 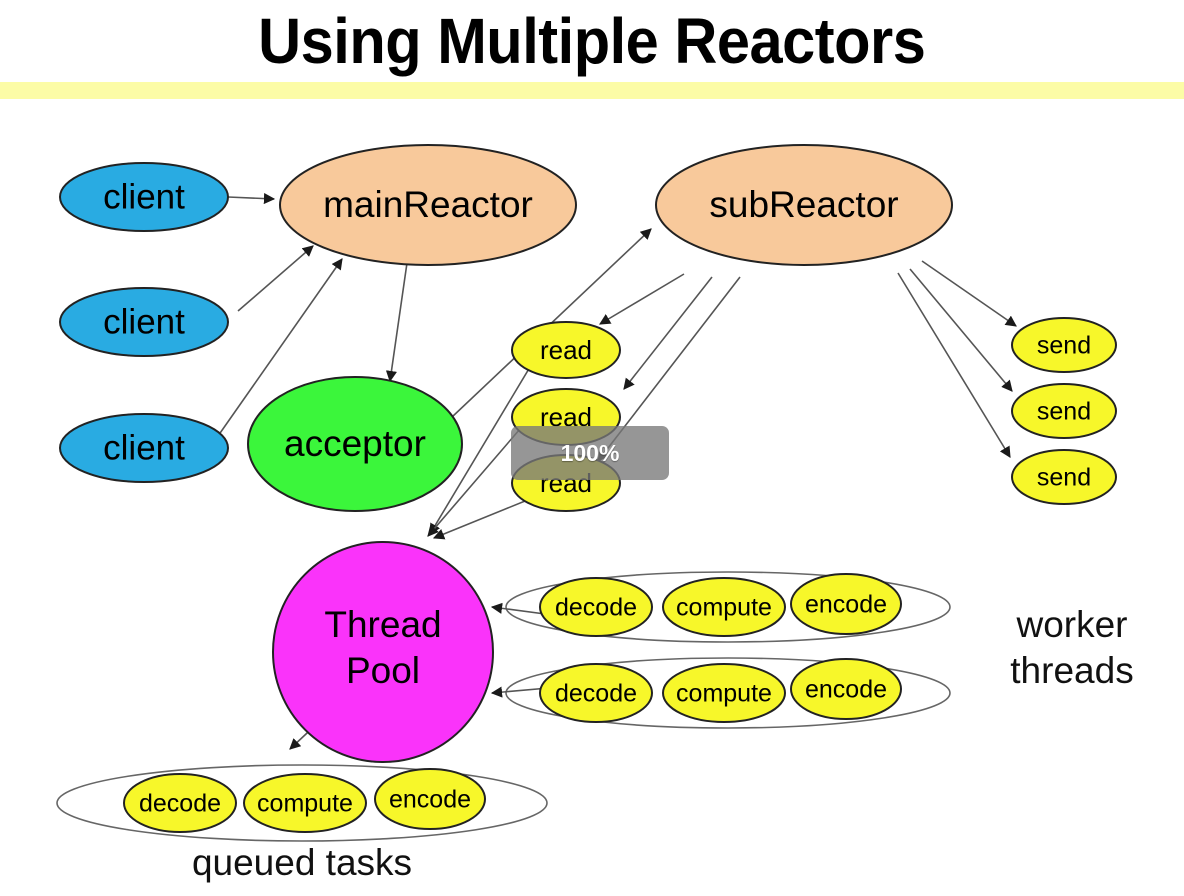 I want to click on node-mainreactor-label: mainReactor, so click(x=428, y=204).